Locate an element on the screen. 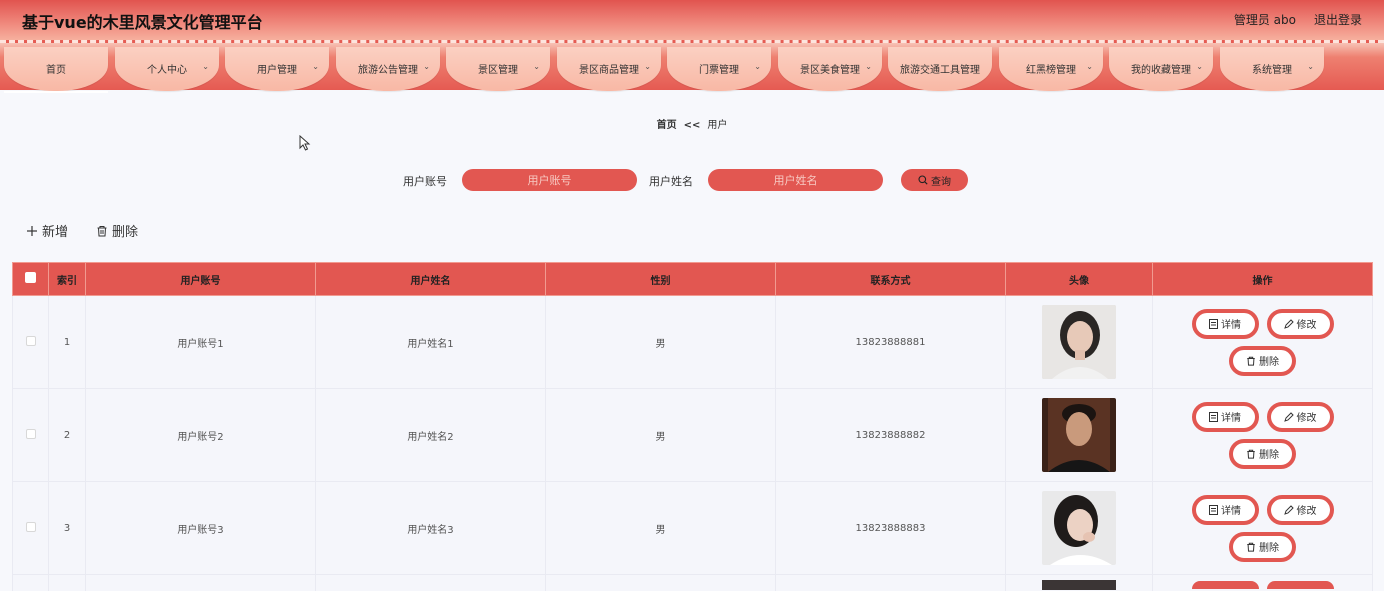  nav-tab-favorites-management: 我的收藏管理 ⌄ is located at coordinates (1161, 69).